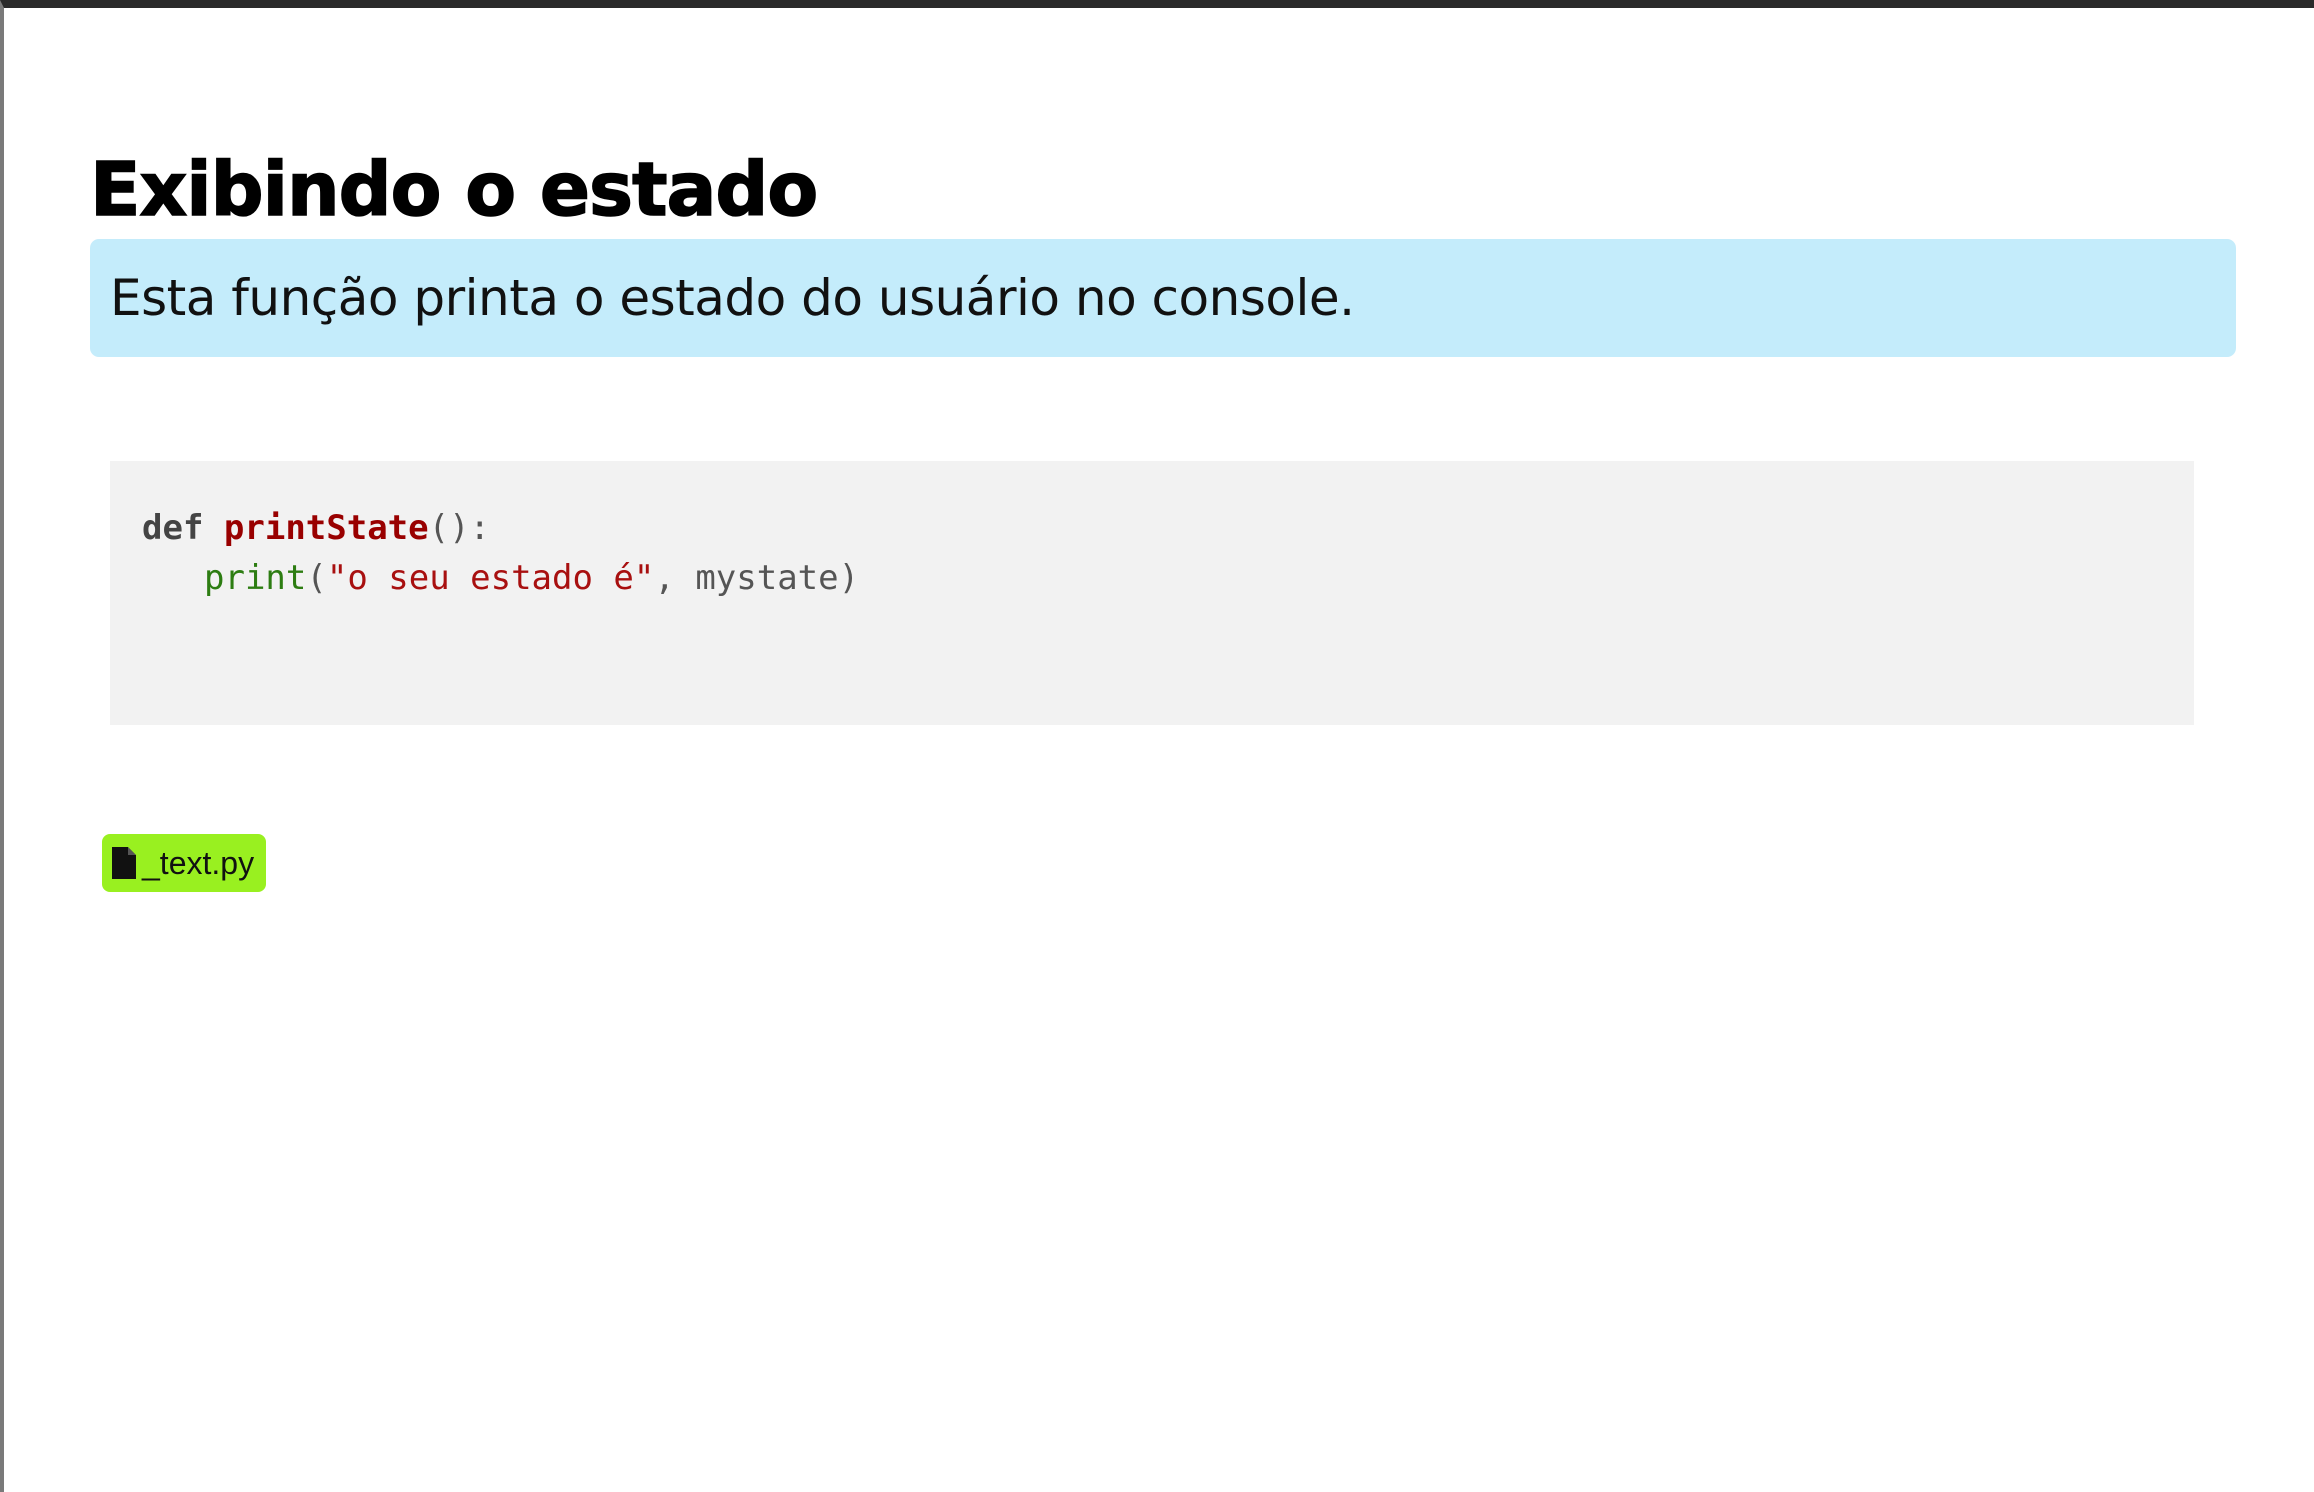 This screenshot has width=2314, height=1492. What do you see at coordinates (849, 578) in the screenshot?
I see `code-close-paren: )` at bounding box center [849, 578].